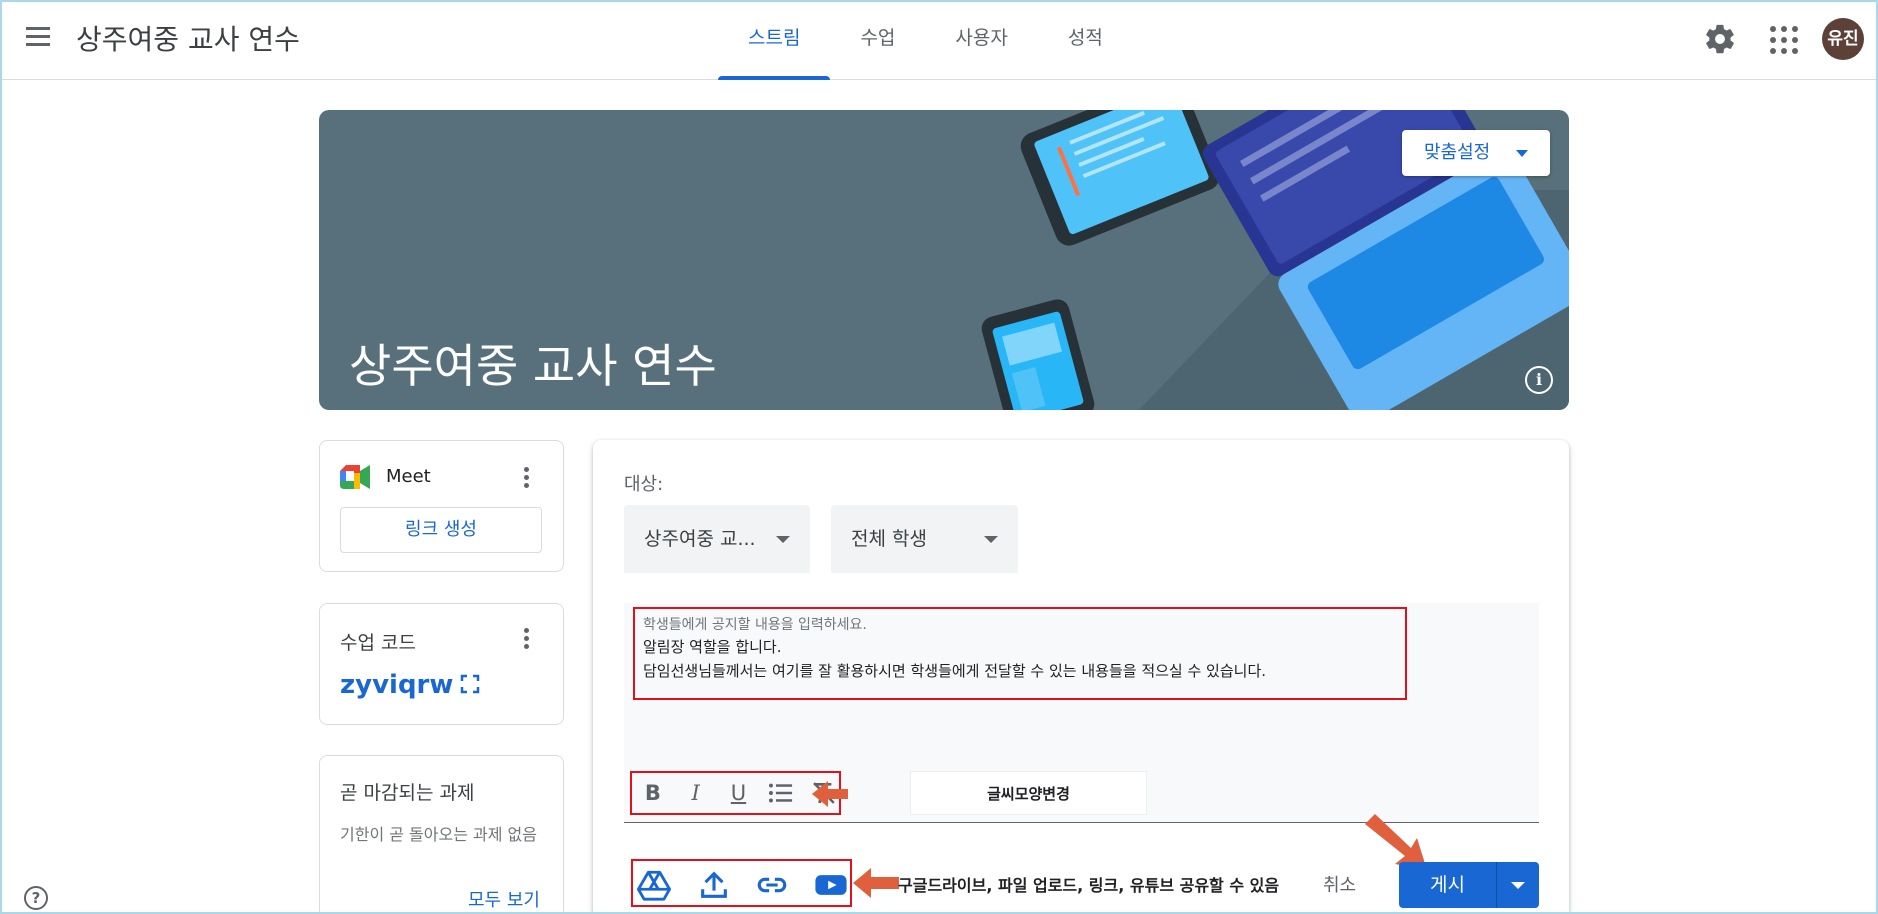 The height and width of the screenshot is (914, 1878). Describe the element at coordinates (470, 684) in the screenshot. I see `fullscreen-icon` at that location.